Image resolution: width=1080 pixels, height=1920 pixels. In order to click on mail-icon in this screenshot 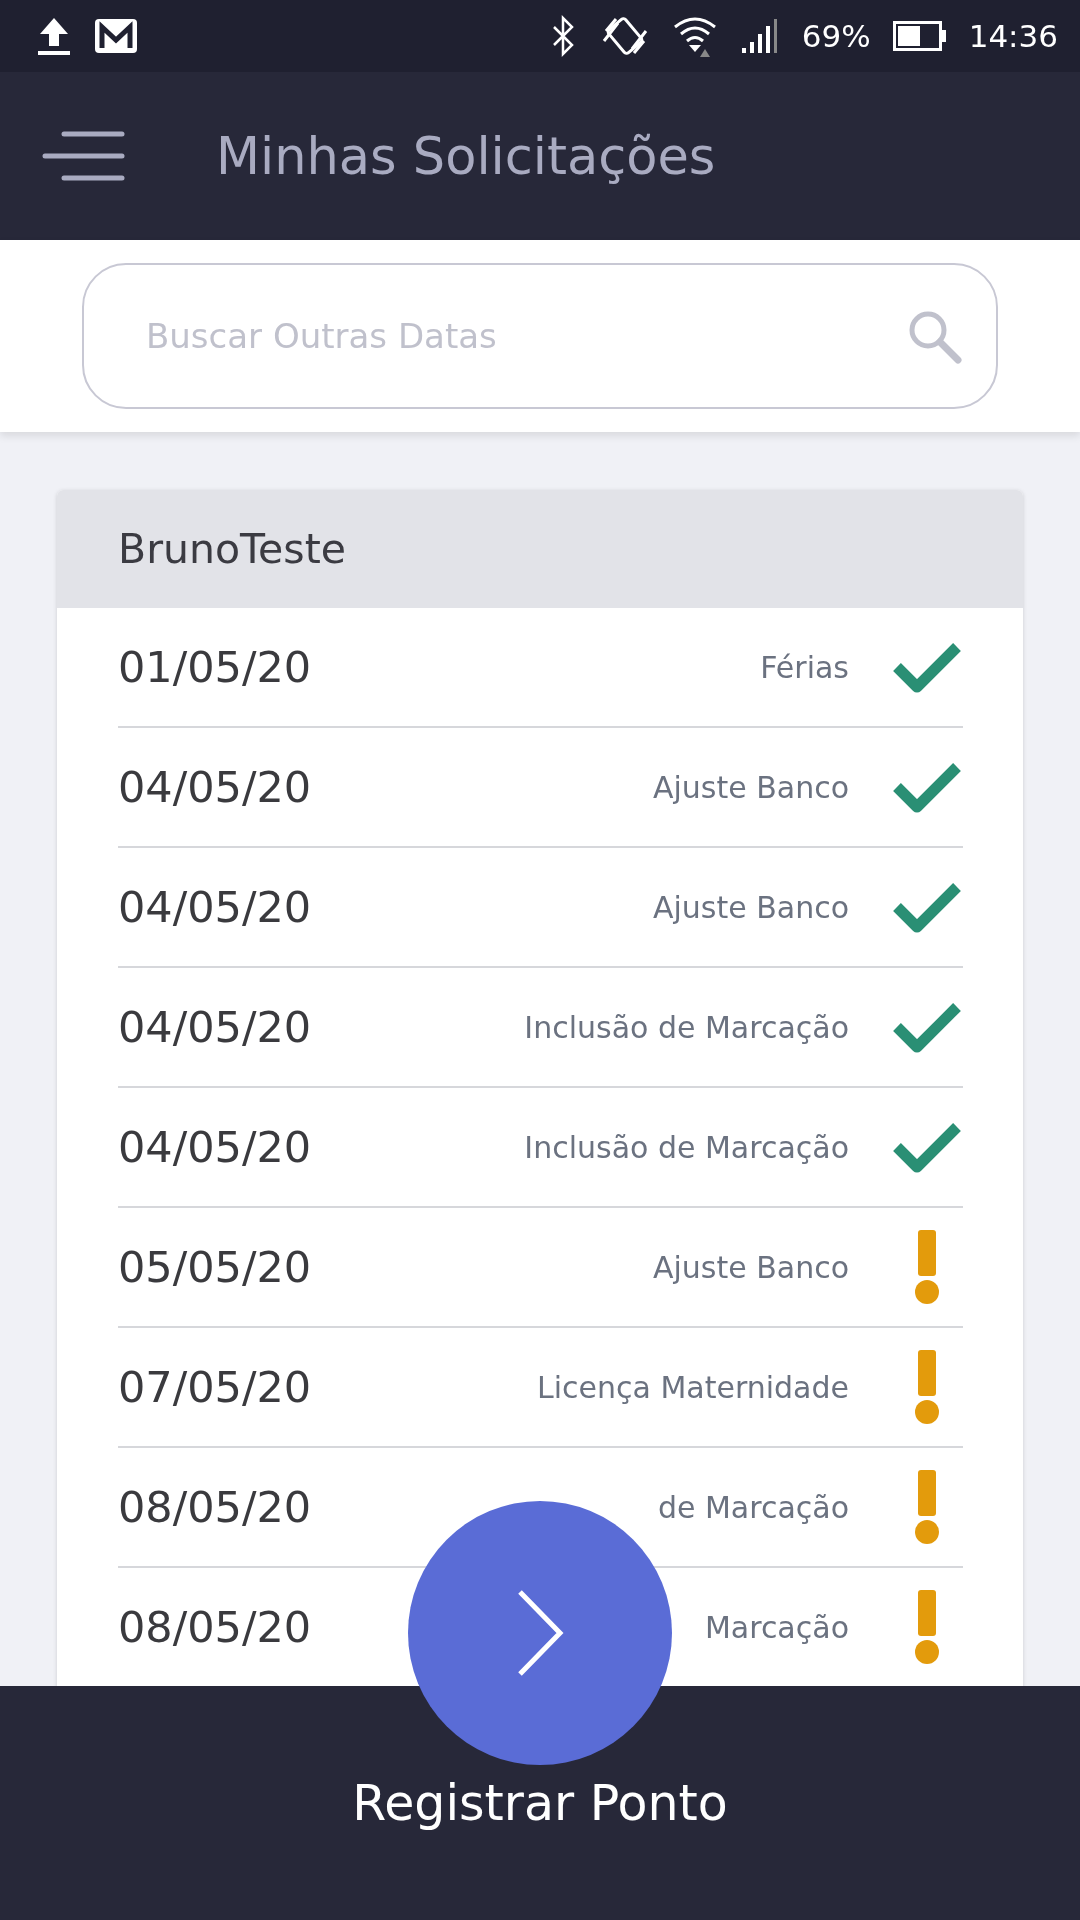, I will do `click(116, 36)`.